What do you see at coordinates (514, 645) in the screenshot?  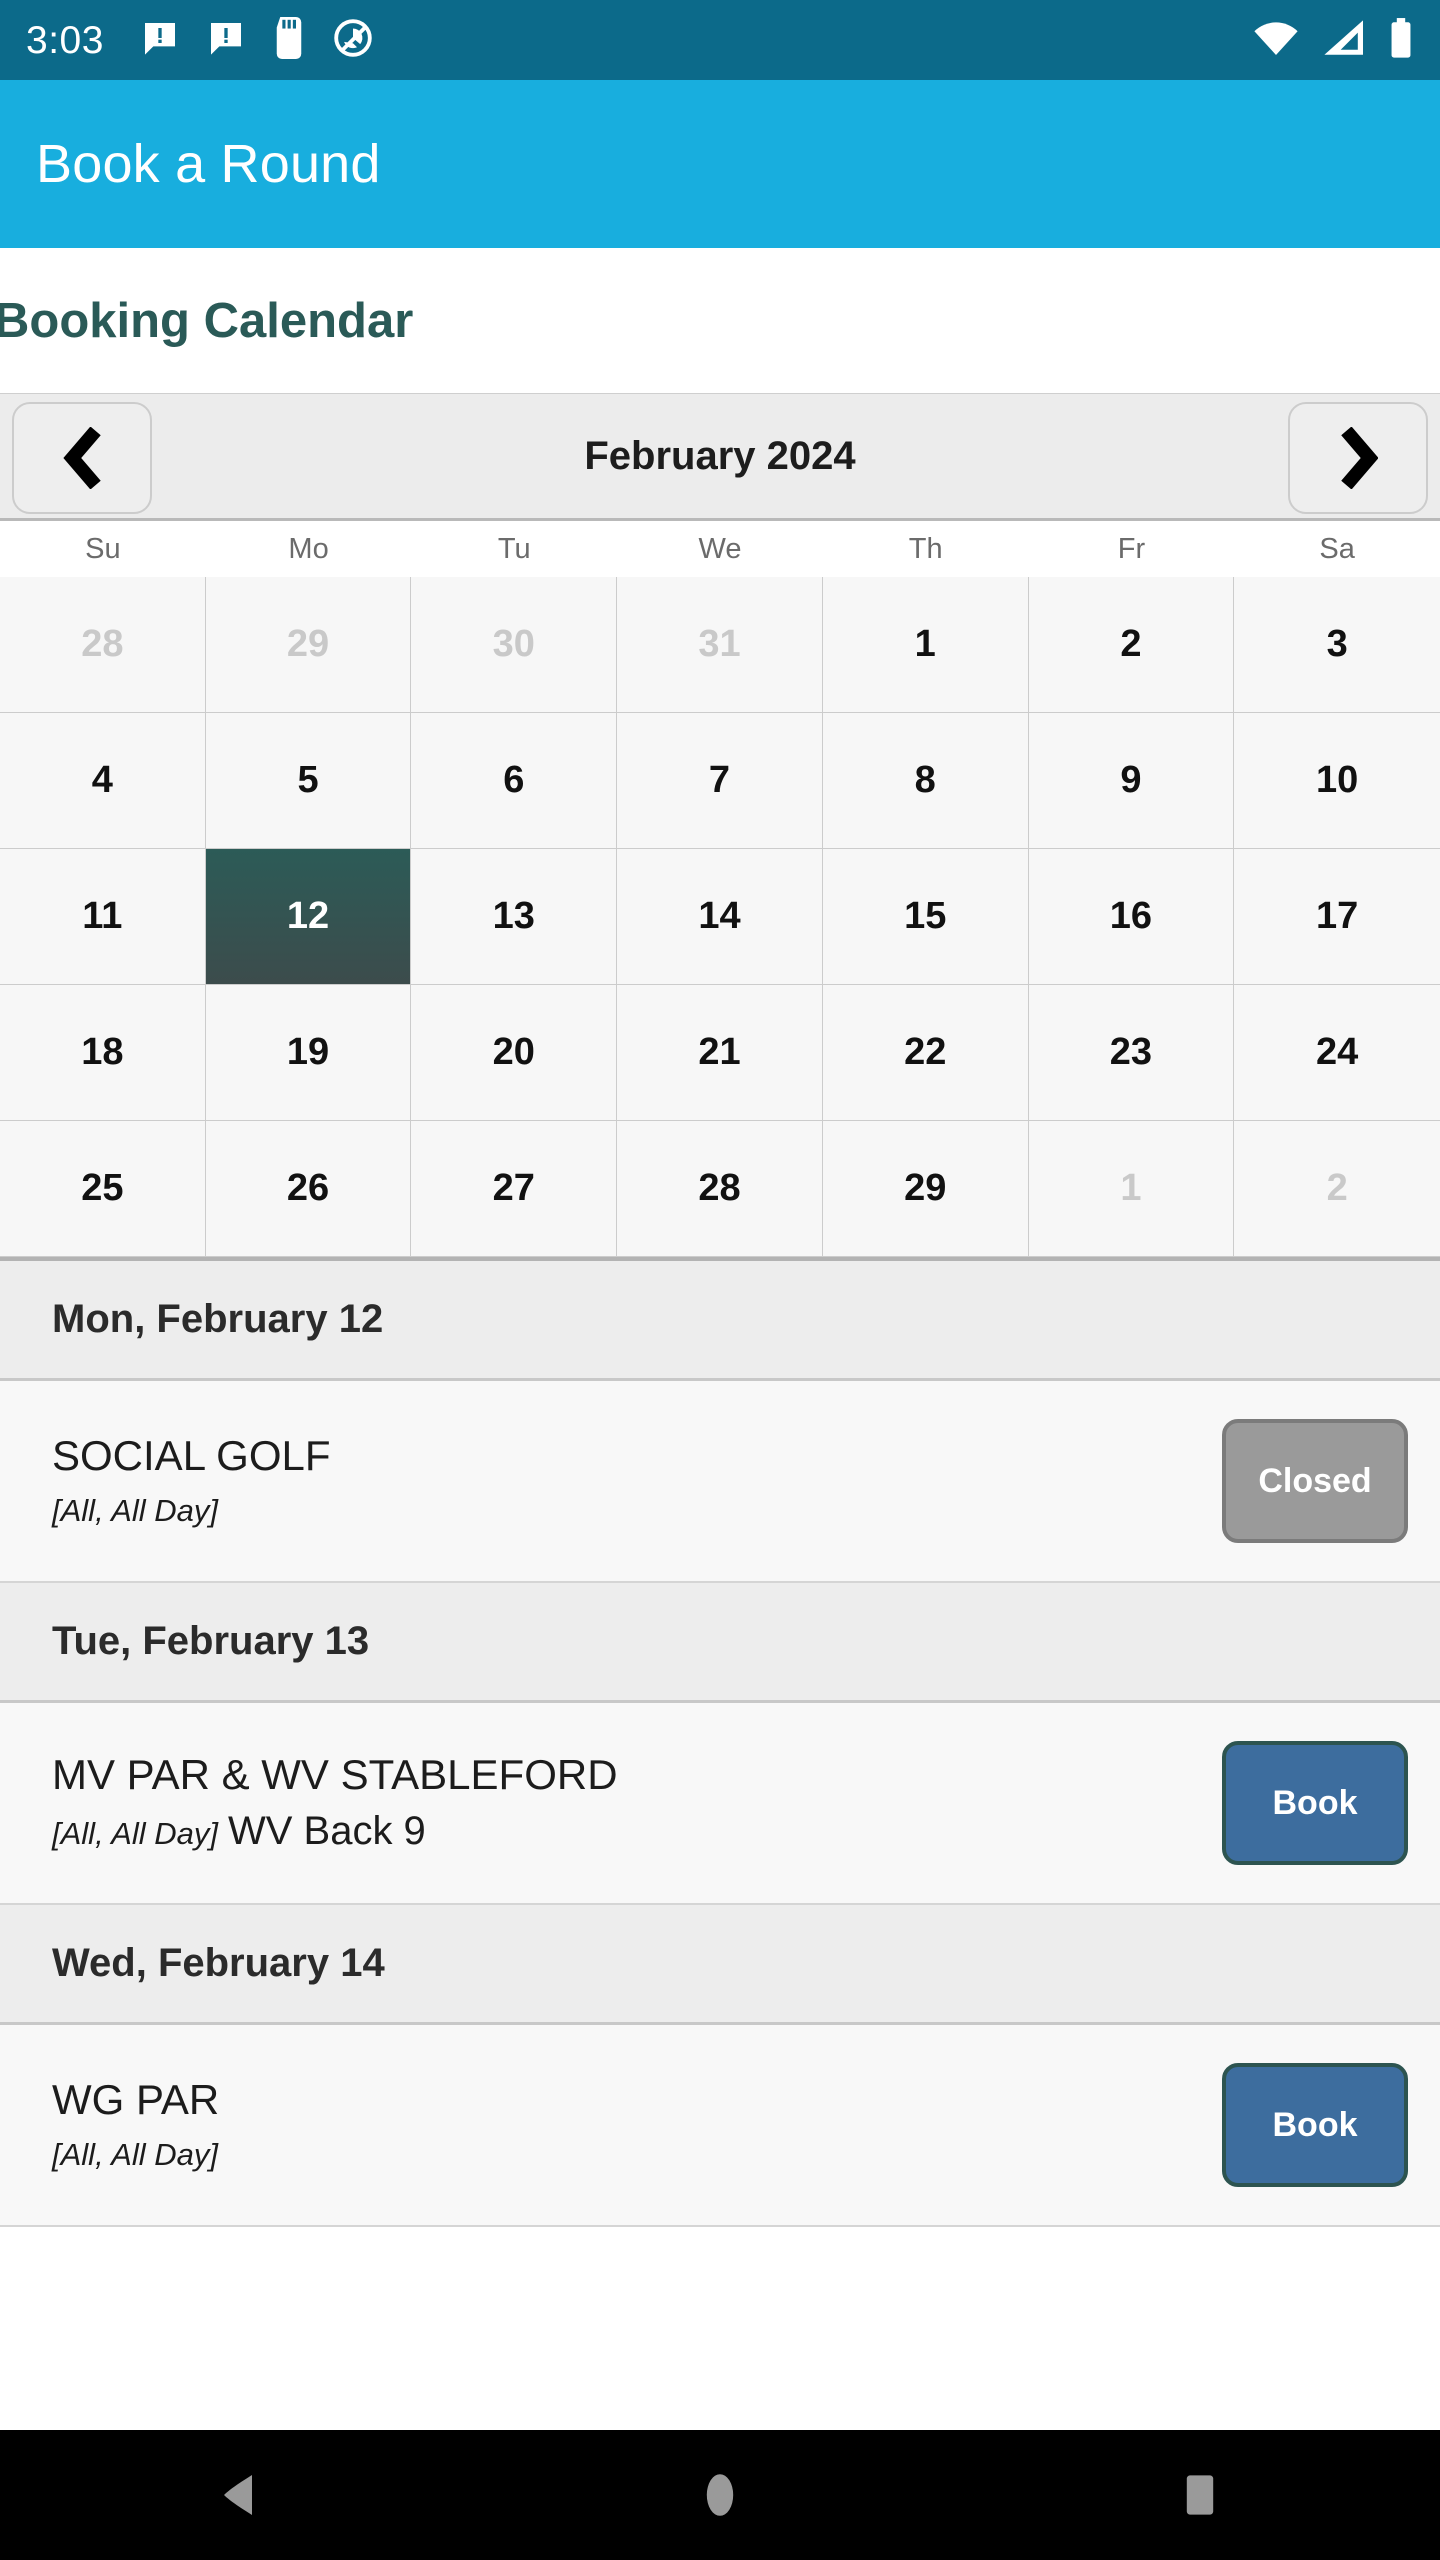 I see `calendar-day-cell: 30` at bounding box center [514, 645].